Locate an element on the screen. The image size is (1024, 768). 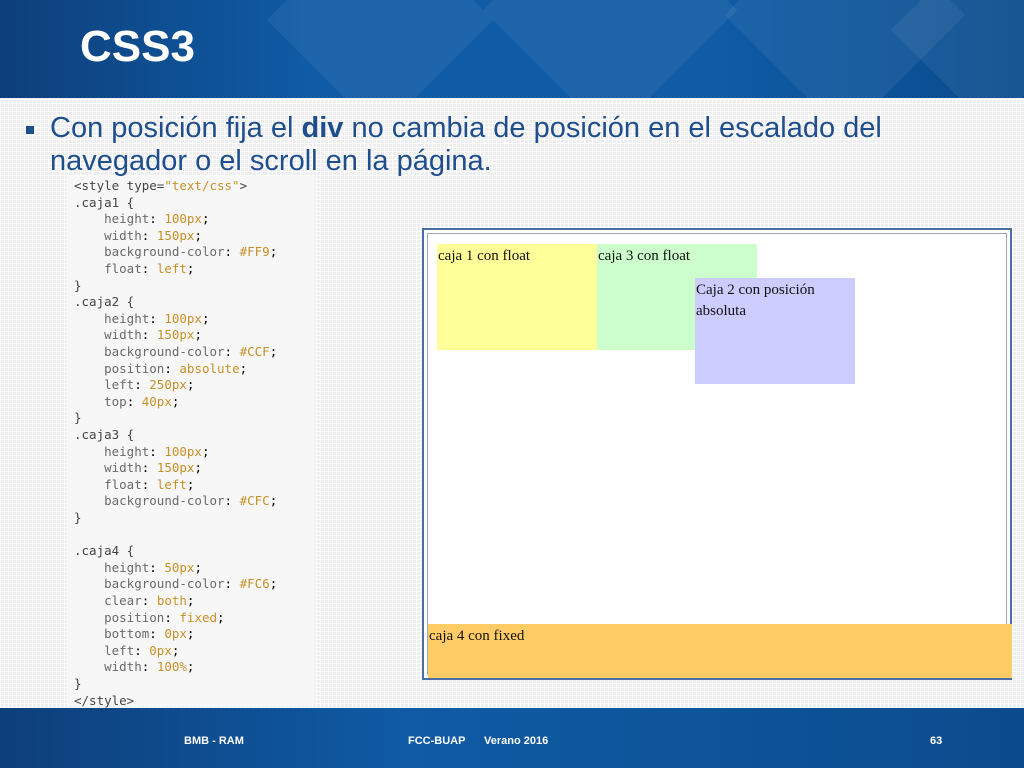
caja2-absolute-box: Caja 2 con posición absoluta is located at coordinates (775, 331).